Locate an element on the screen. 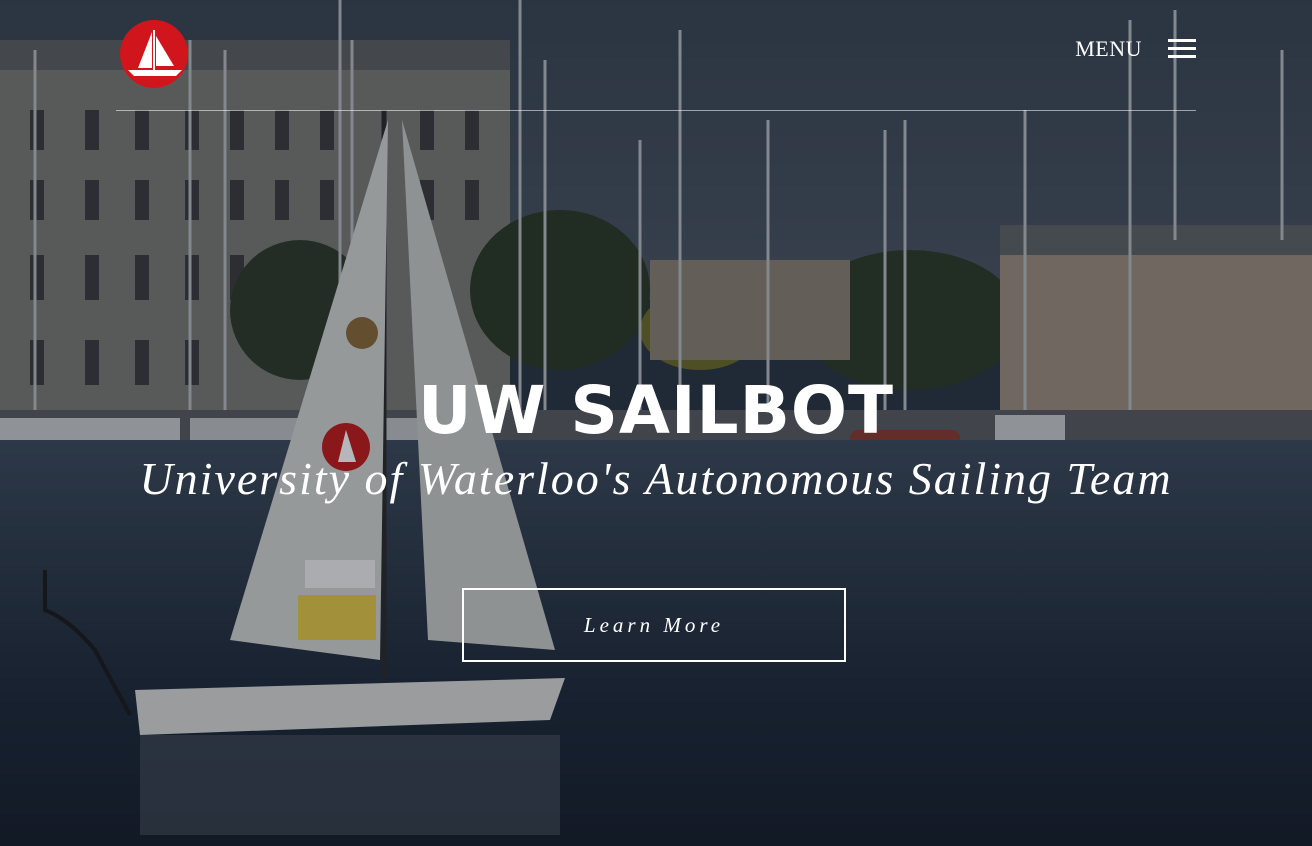 The width and height of the screenshot is (1312, 846). learn-more-button: Learn More is located at coordinates (654, 625).